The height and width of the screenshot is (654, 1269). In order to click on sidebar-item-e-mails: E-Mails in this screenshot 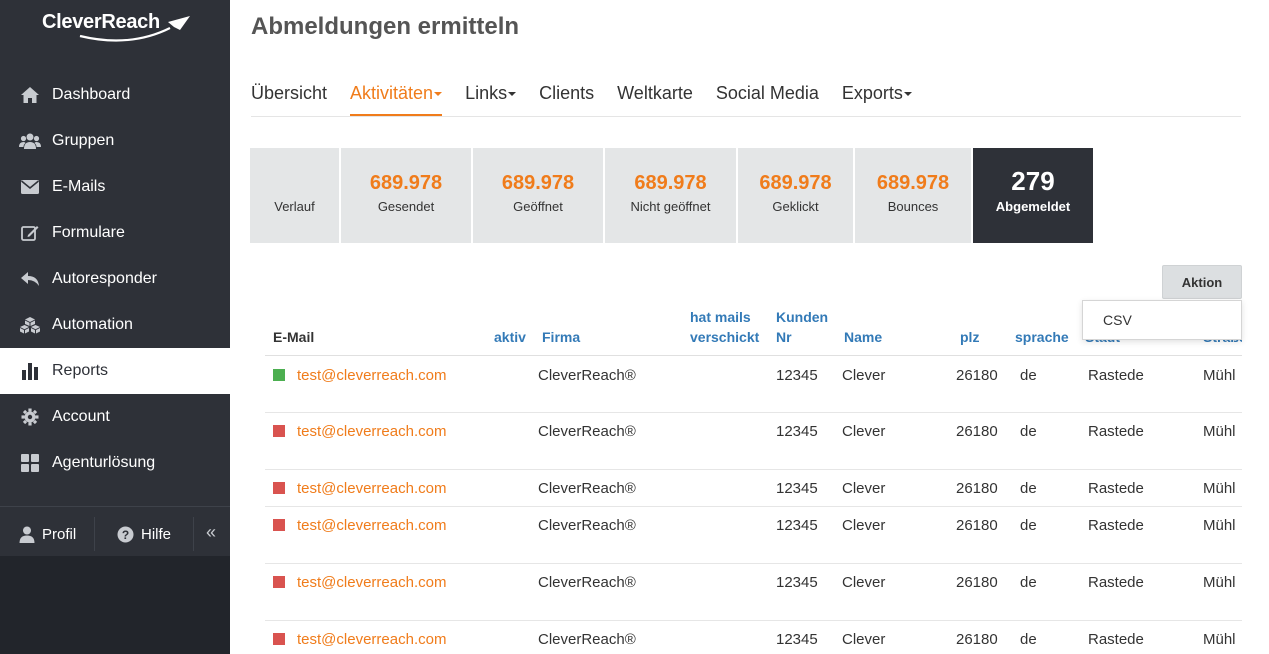, I will do `click(115, 187)`.